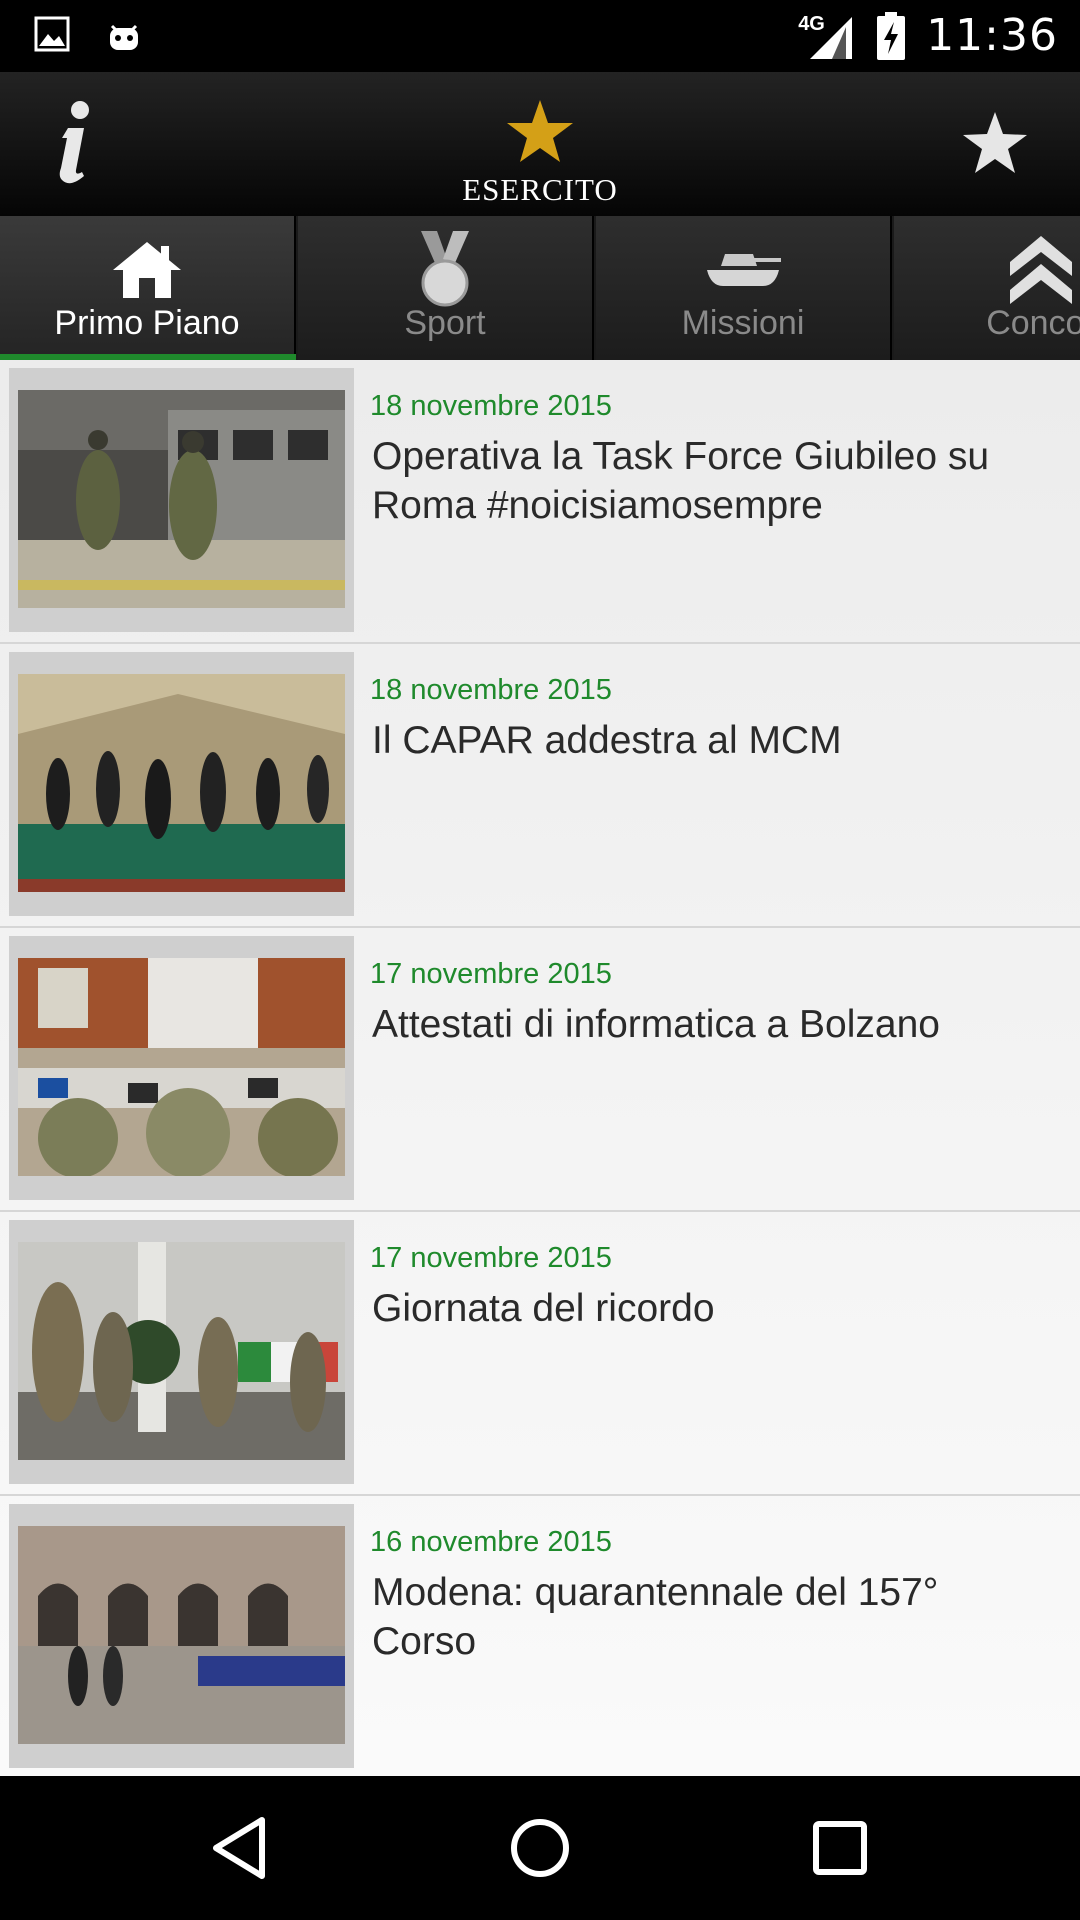  What do you see at coordinates (543, 1308) in the screenshot?
I see `news-title: Giornata del ricordo` at bounding box center [543, 1308].